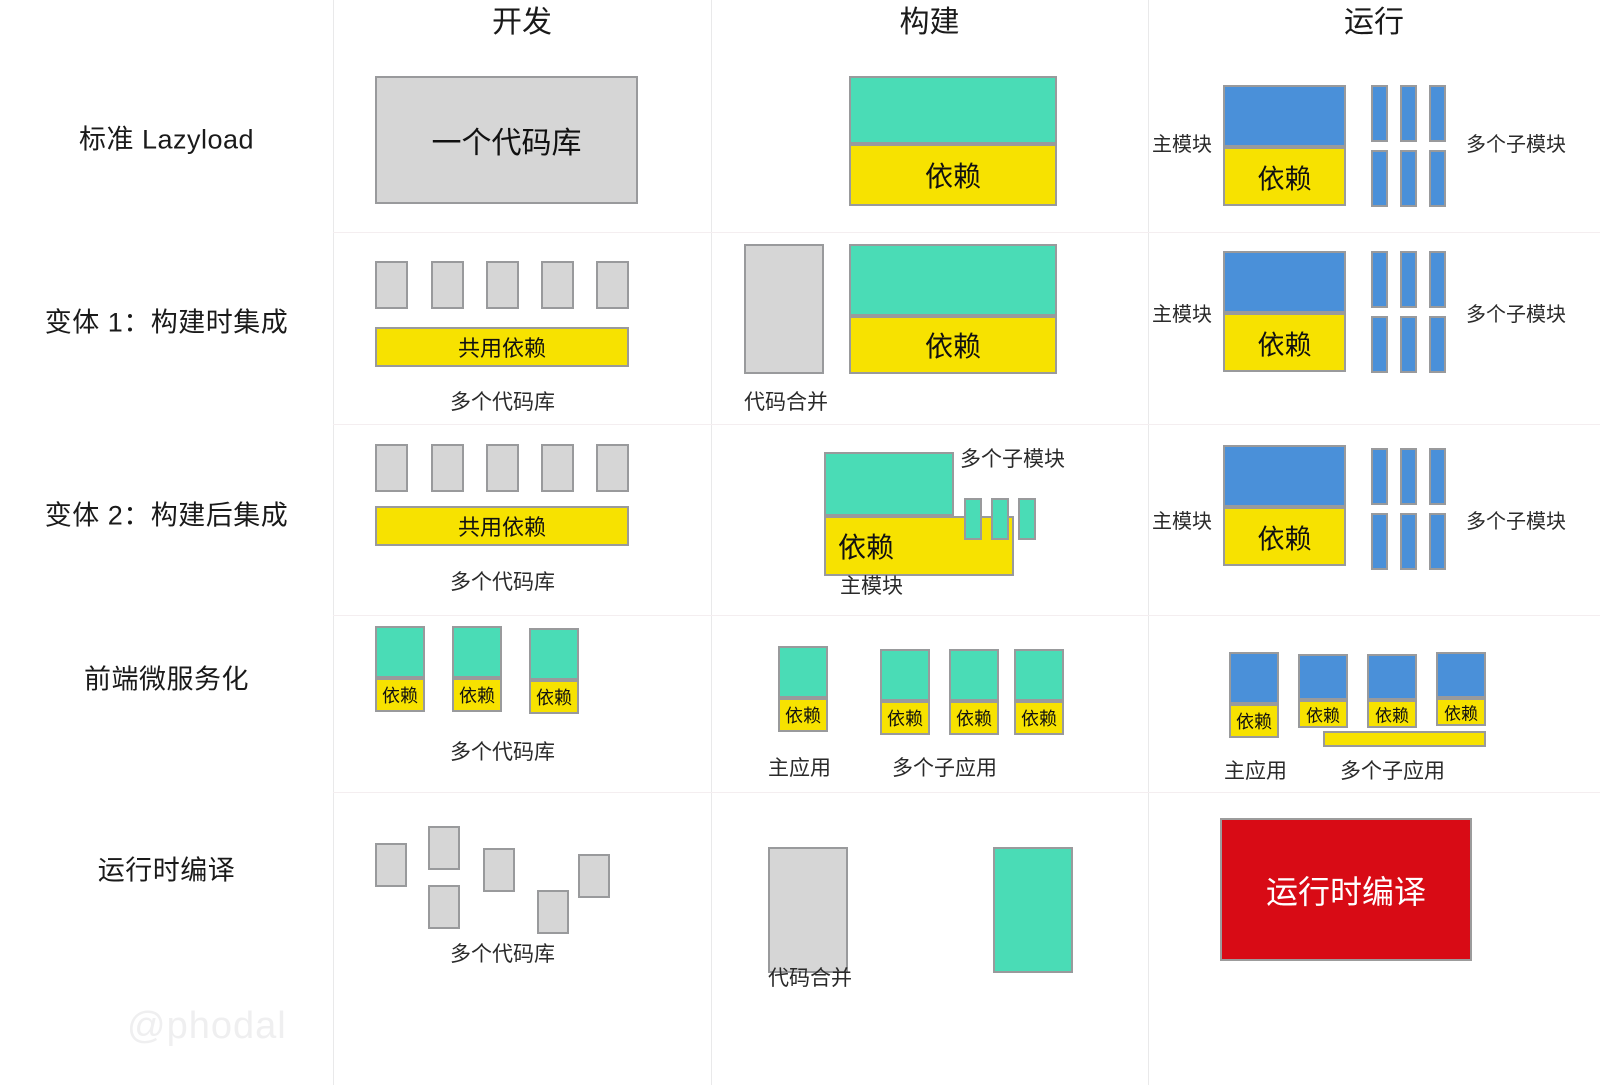 The width and height of the screenshot is (1600, 1085). Describe the element at coordinates (953, 345) in the screenshot. I see `dependency-box-r2: 依赖` at that location.